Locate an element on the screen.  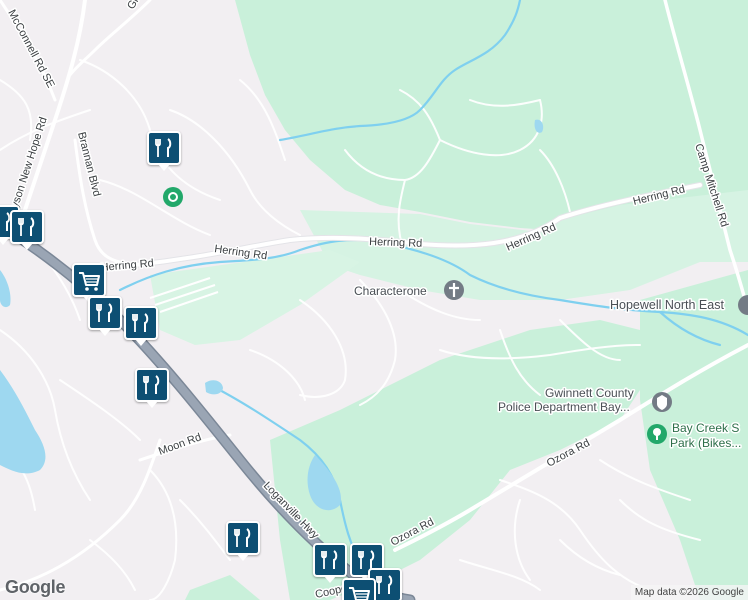
place-of-worship-pin is located at coordinates (454, 290).